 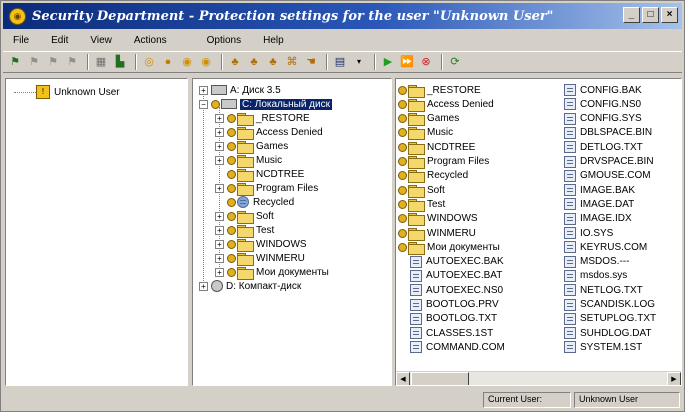 I want to click on tree-icon: ⌘, so click(x=292, y=62).